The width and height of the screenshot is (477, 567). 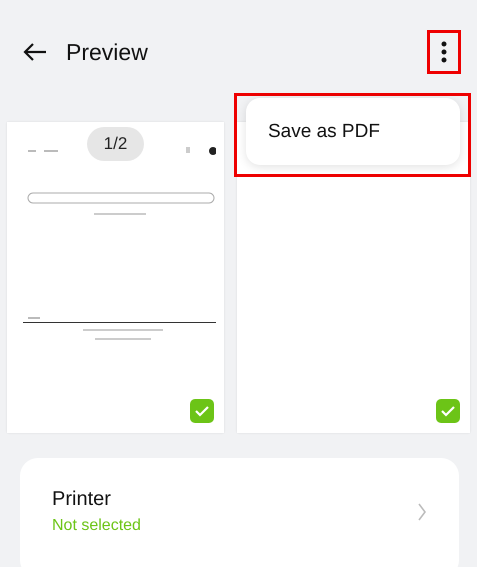 What do you see at coordinates (353, 131) in the screenshot?
I see `menu-item: Save as PDF` at bounding box center [353, 131].